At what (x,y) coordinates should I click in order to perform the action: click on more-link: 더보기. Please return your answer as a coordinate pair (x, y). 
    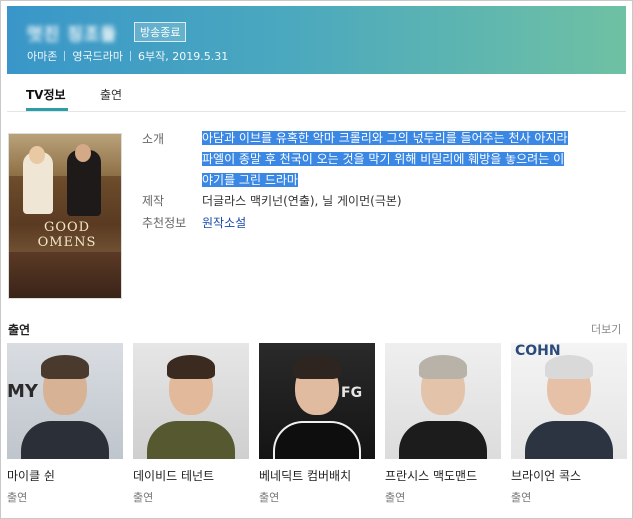
    Looking at the image, I should click on (606, 329).